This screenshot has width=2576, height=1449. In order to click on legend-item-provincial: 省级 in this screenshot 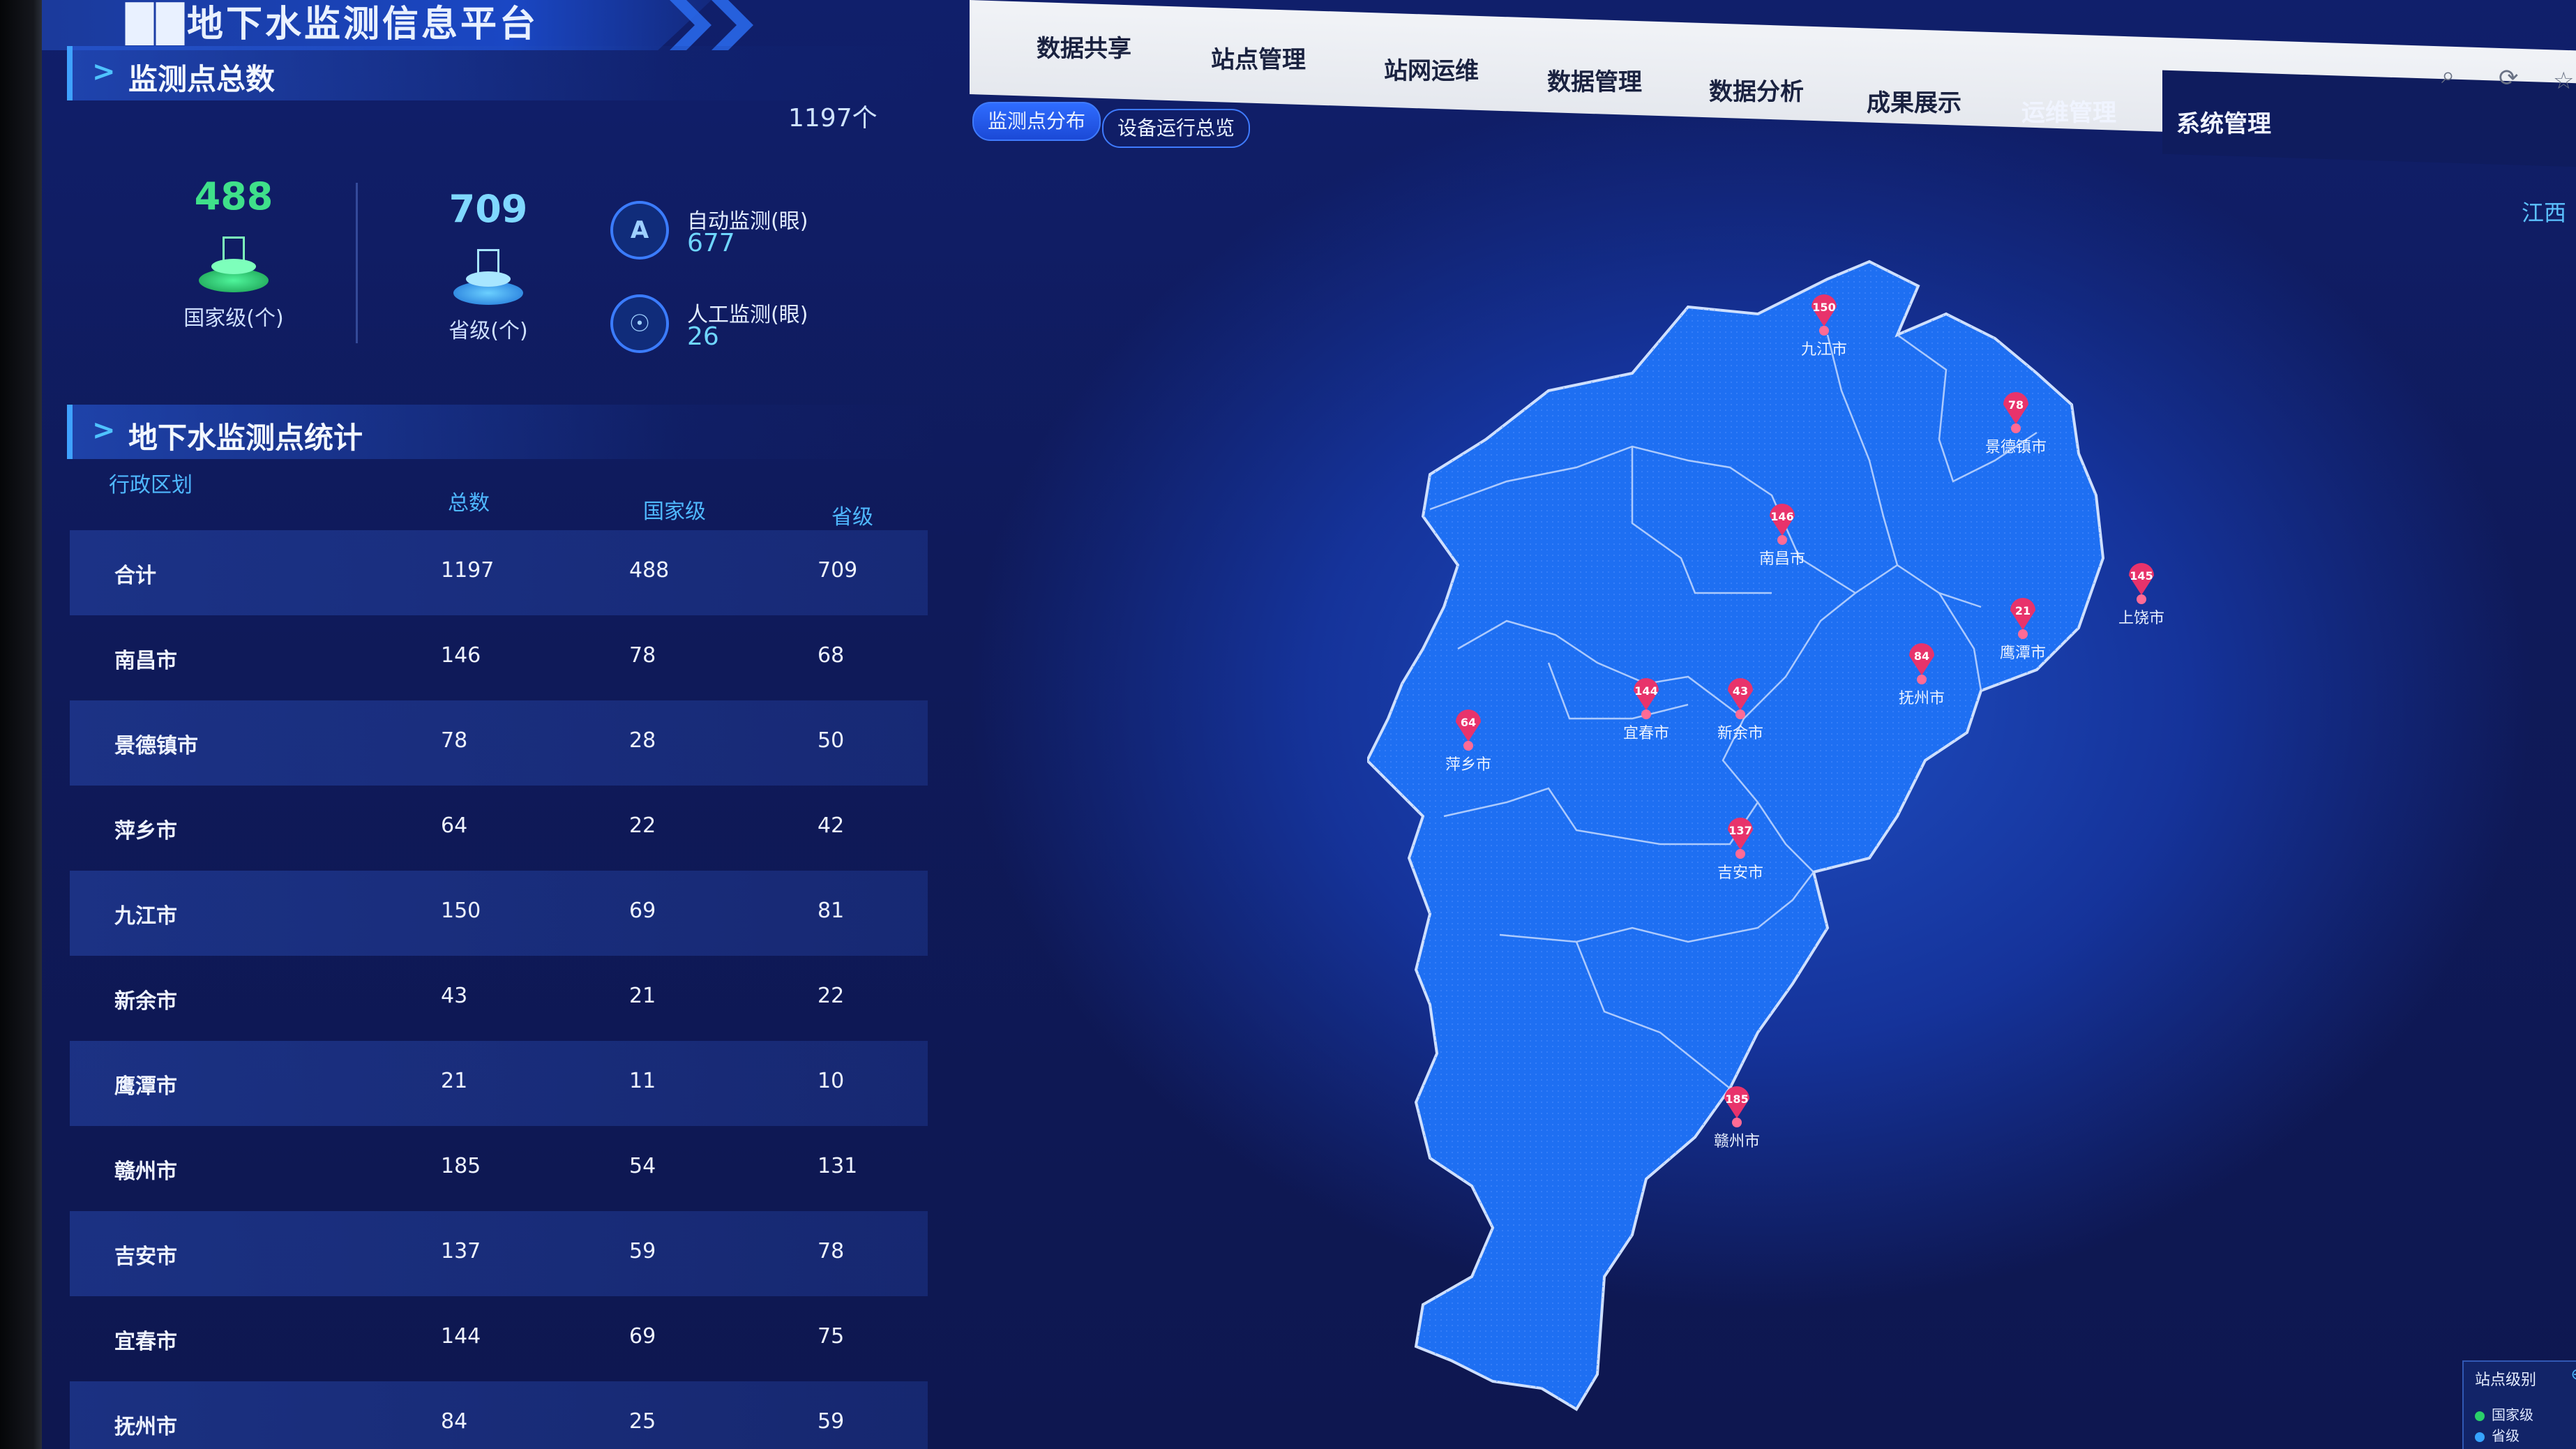, I will do `click(2497, 1435)`.